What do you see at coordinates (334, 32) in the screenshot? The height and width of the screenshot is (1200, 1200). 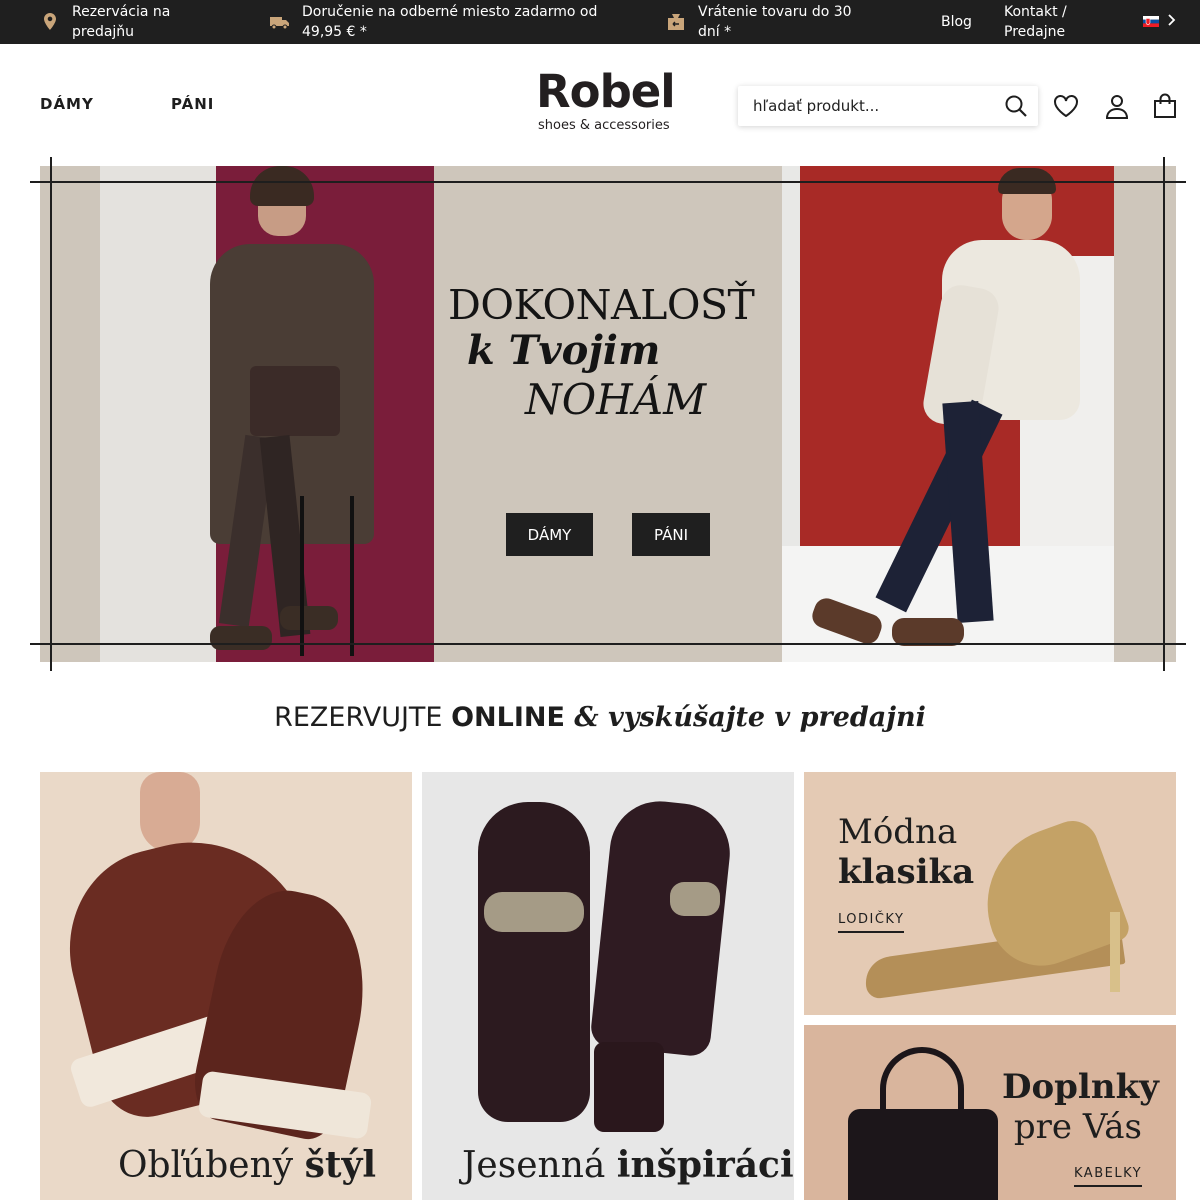 I see `topbar-delivery-line2: 49,95 € *` at bounding box center [334, 32].